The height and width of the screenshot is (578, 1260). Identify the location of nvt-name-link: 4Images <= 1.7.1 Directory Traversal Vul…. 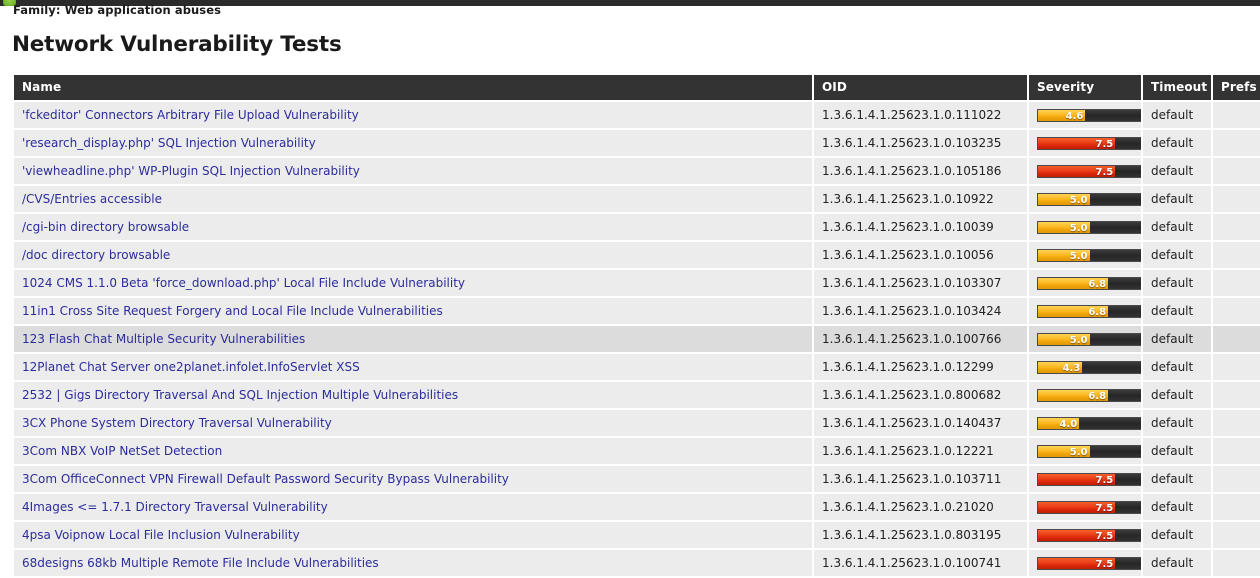
(175, 507).